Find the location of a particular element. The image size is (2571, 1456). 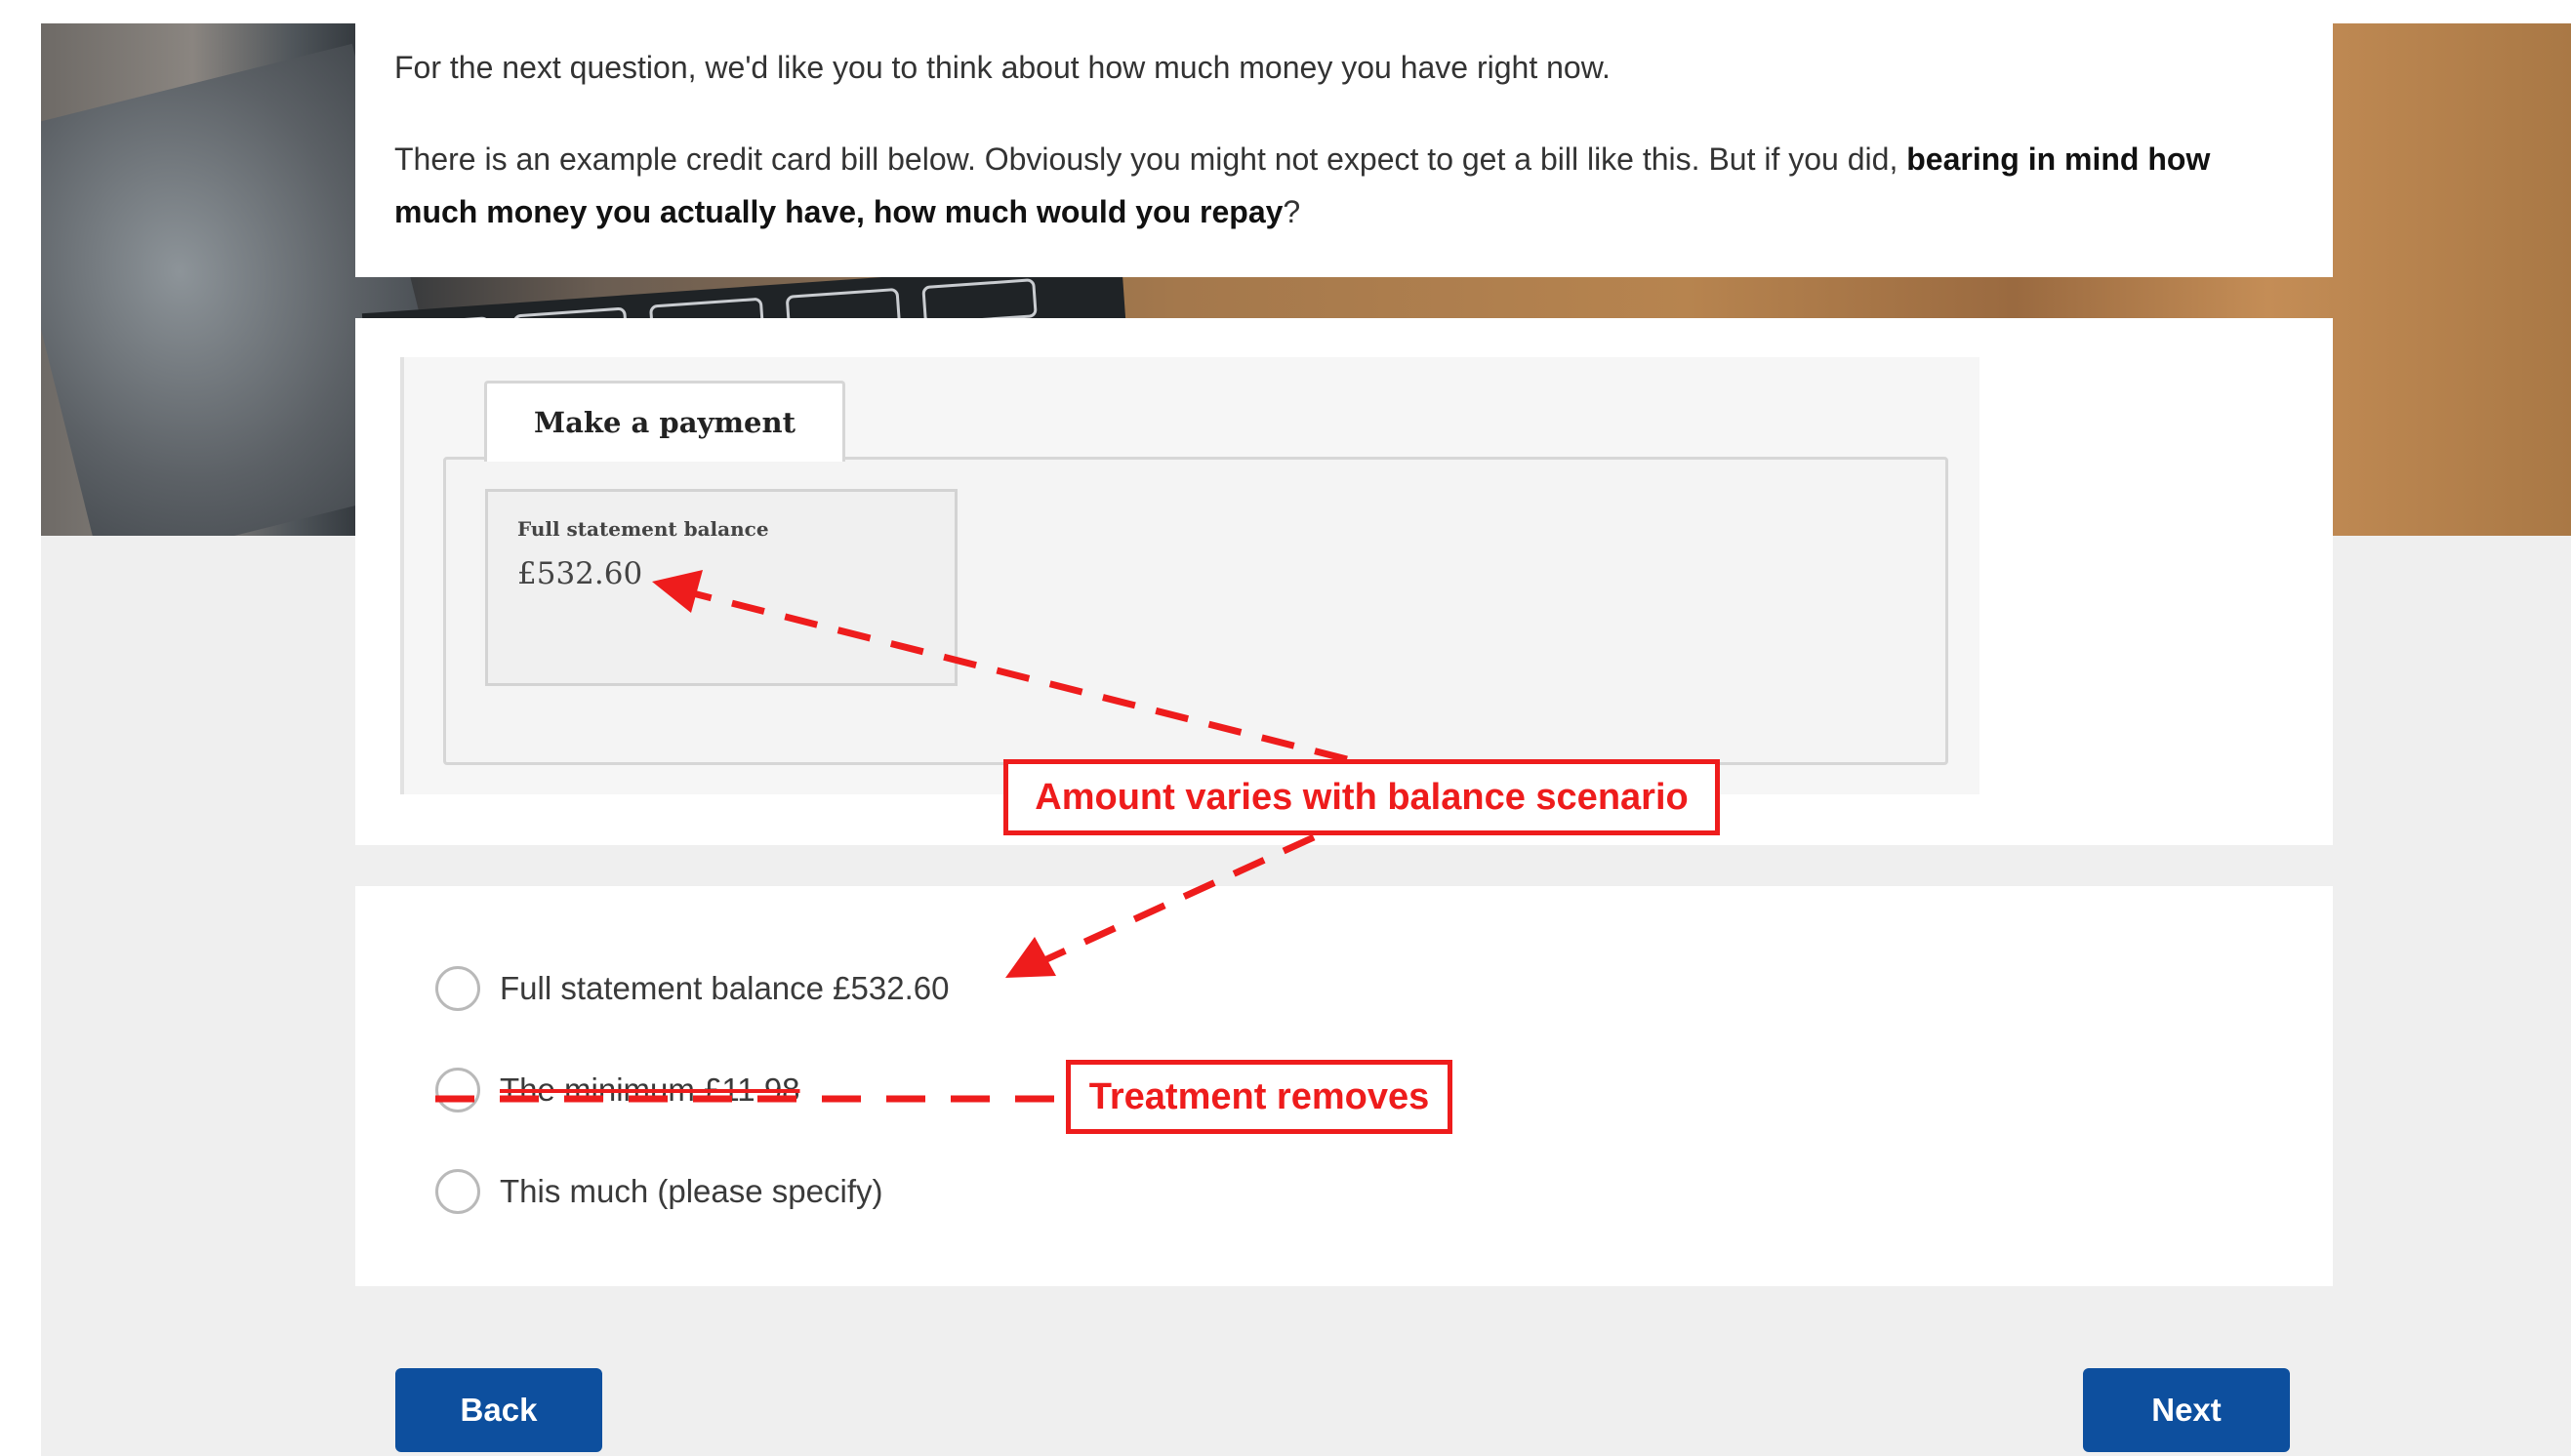

balance-label: Full statement balance is located at coordinates (643, 529).